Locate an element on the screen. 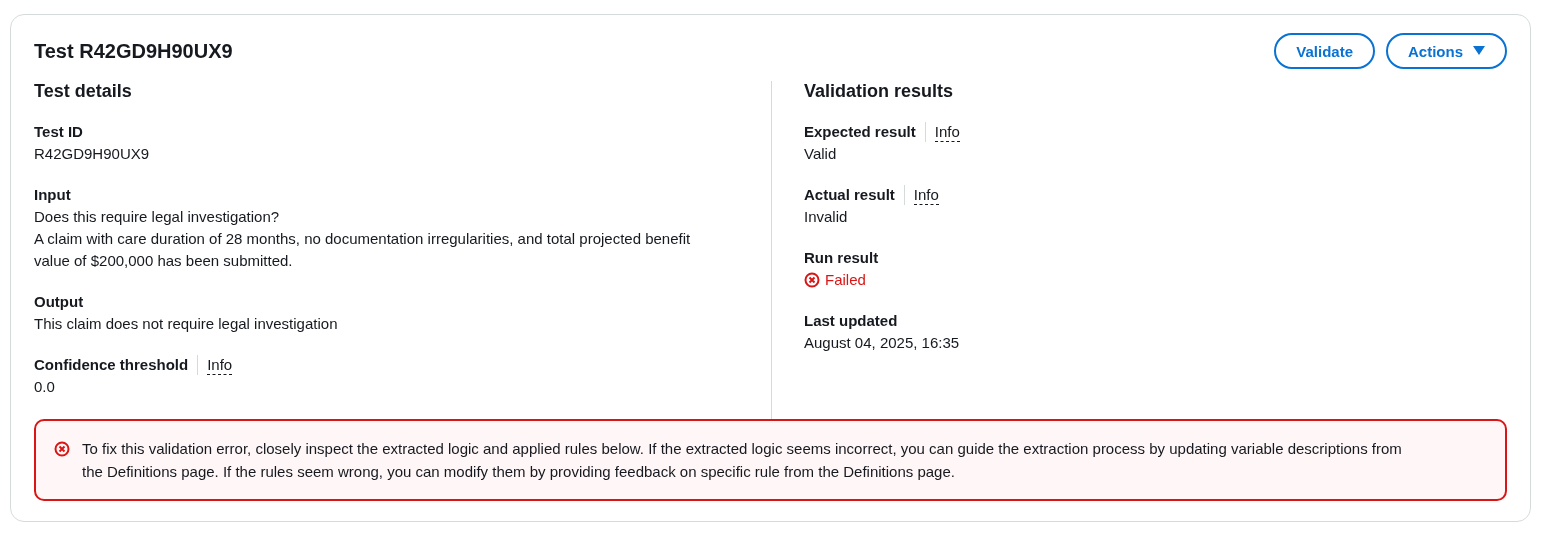 Image resolution: width=1546 pixels, height=544 pixels. field-value: Invalid is located at coordinates (826, 217).